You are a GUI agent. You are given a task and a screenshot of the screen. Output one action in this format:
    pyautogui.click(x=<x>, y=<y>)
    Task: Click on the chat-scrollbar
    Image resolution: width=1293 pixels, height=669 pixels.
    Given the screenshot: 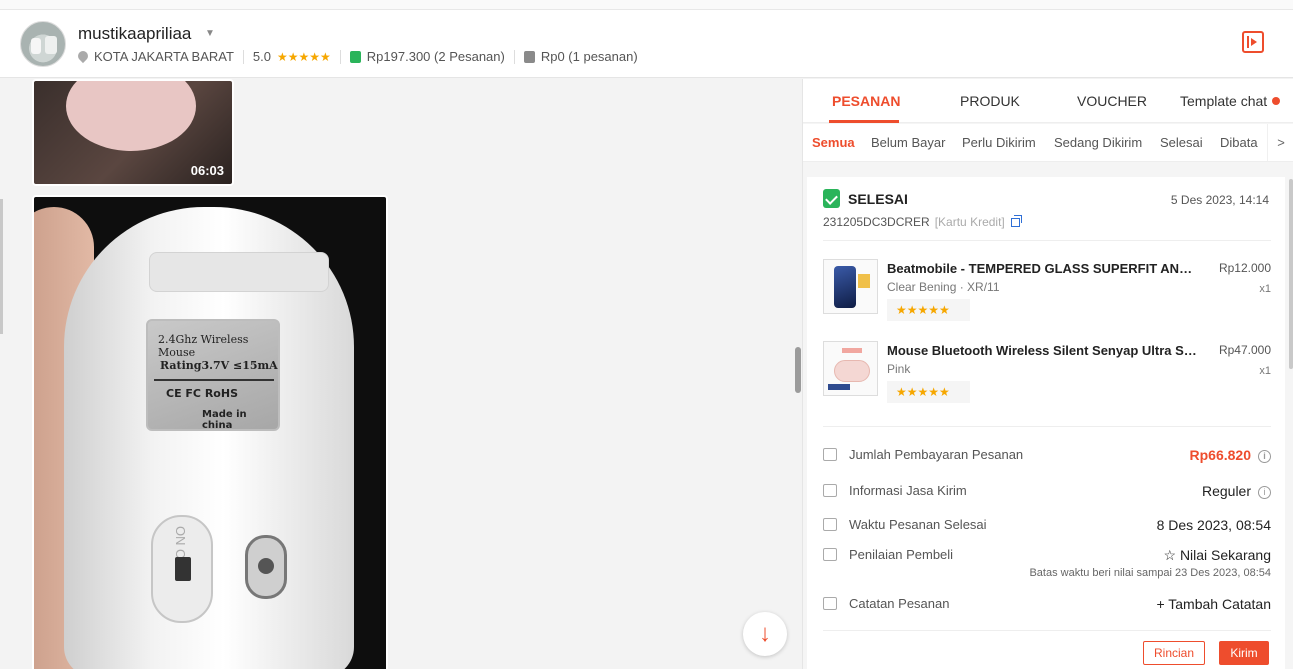 What is the action you would take?
    pyautogui.click(x=798, y=370)
    